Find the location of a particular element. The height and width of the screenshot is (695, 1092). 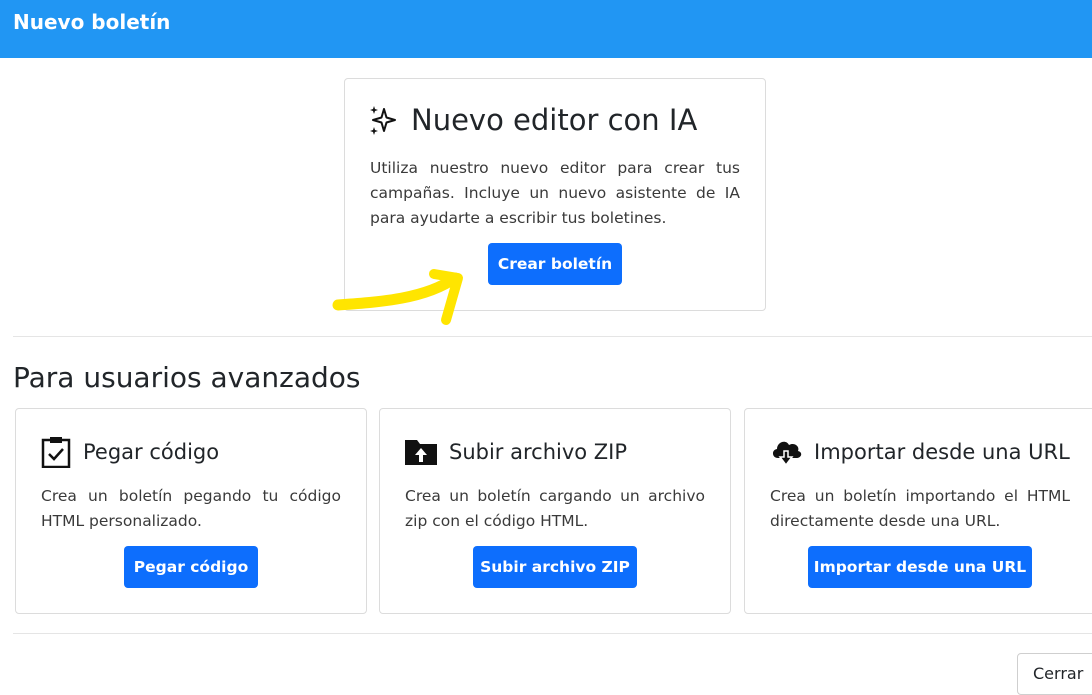

create-newsletter-button: Crear boletín is located at coordinates (555, 264).